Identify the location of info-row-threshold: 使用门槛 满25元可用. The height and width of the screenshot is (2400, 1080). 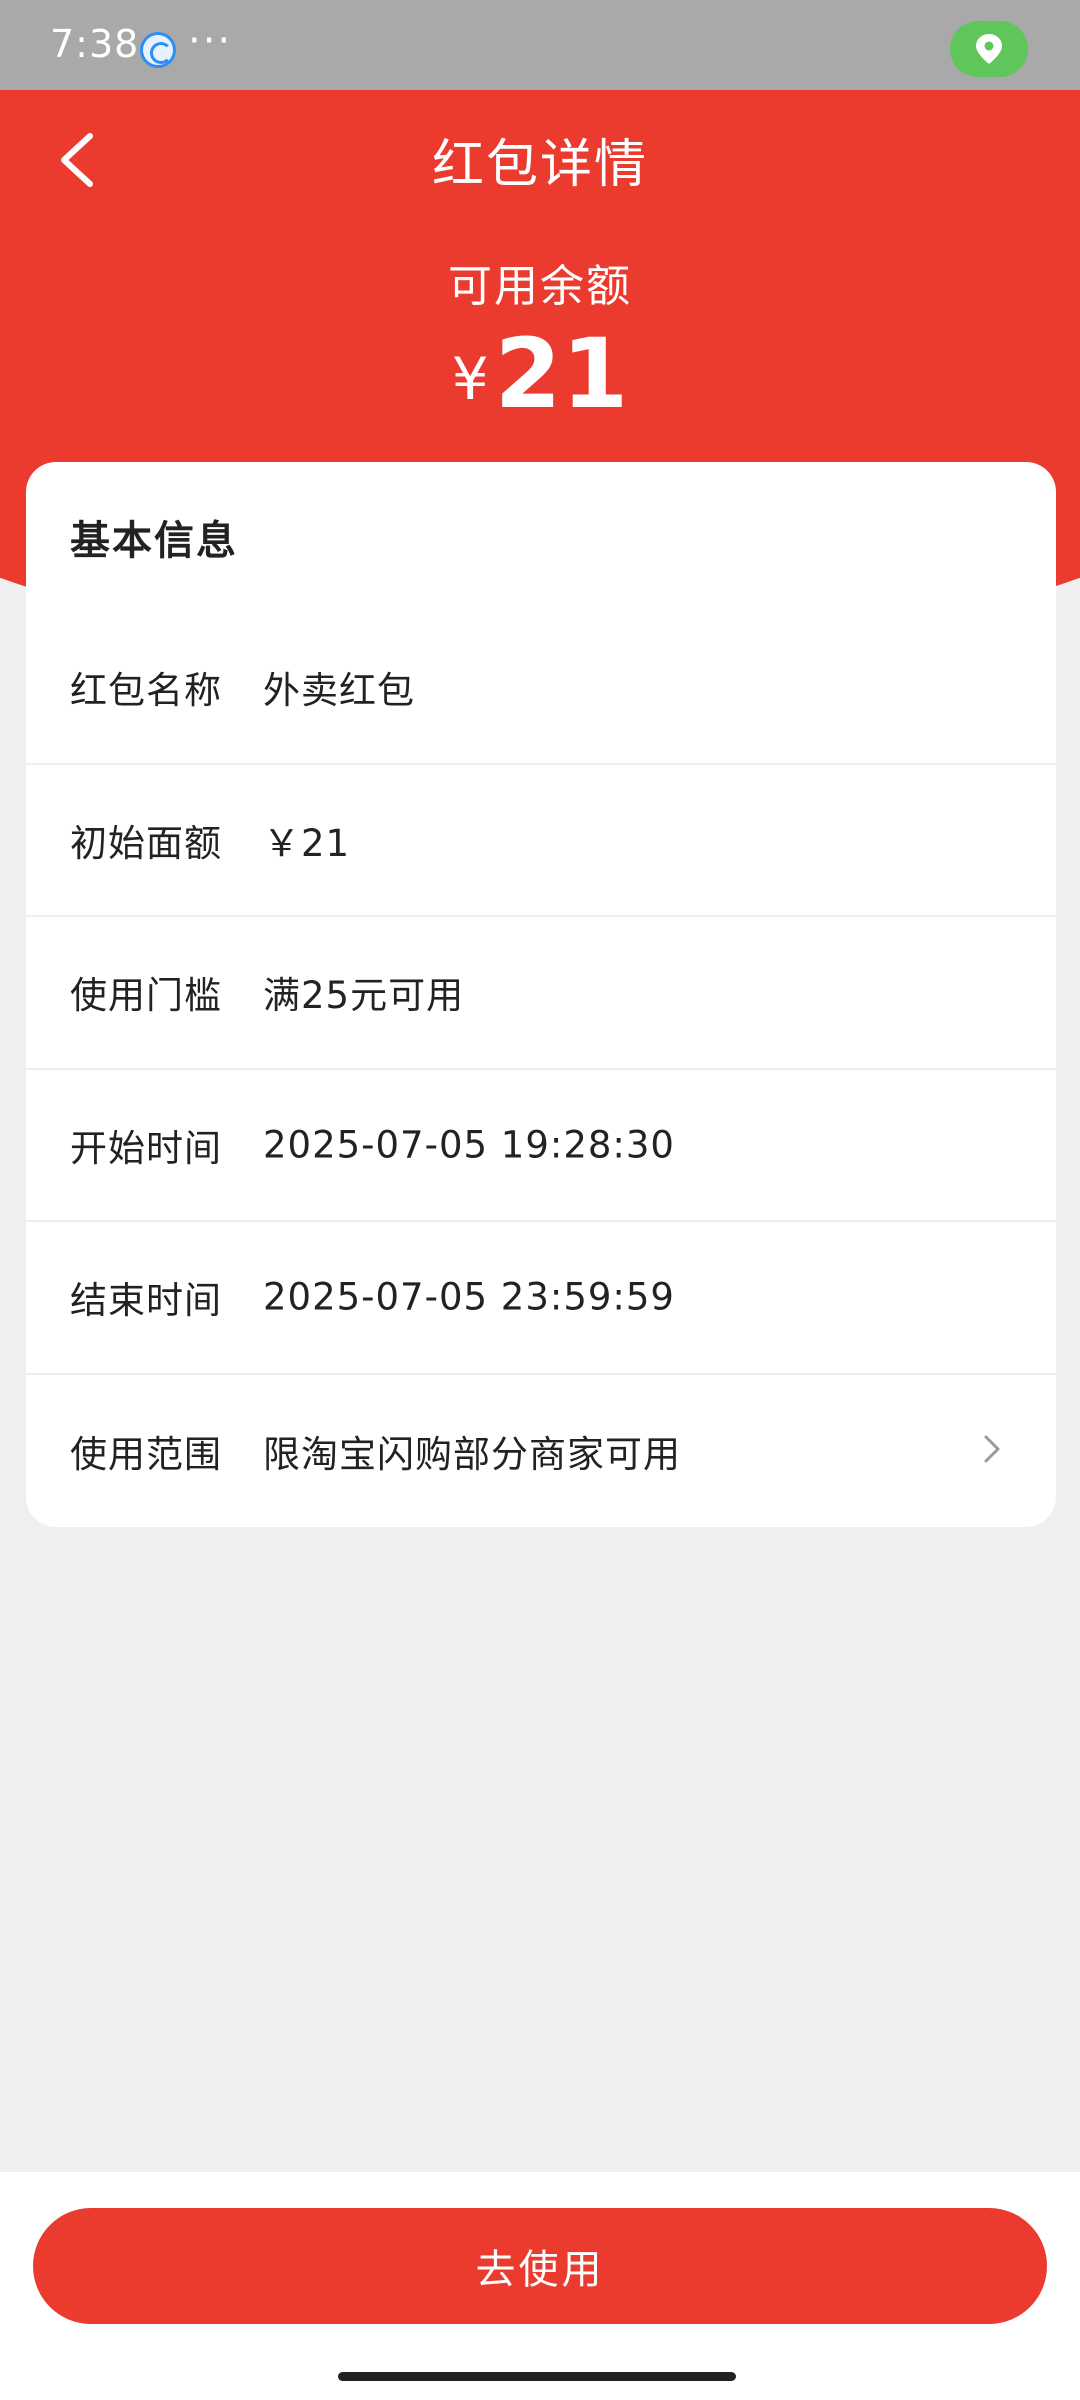
(541, 993).